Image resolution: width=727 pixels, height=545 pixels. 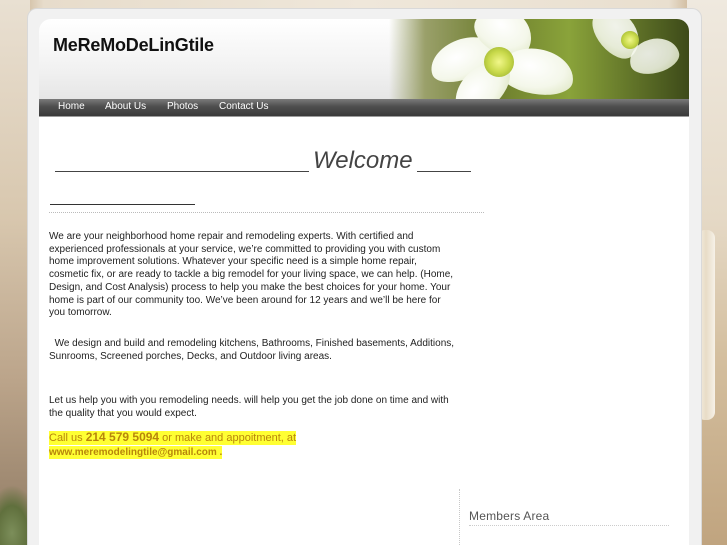 I want to click on flower-banner-image, so click(x=539, y=59).